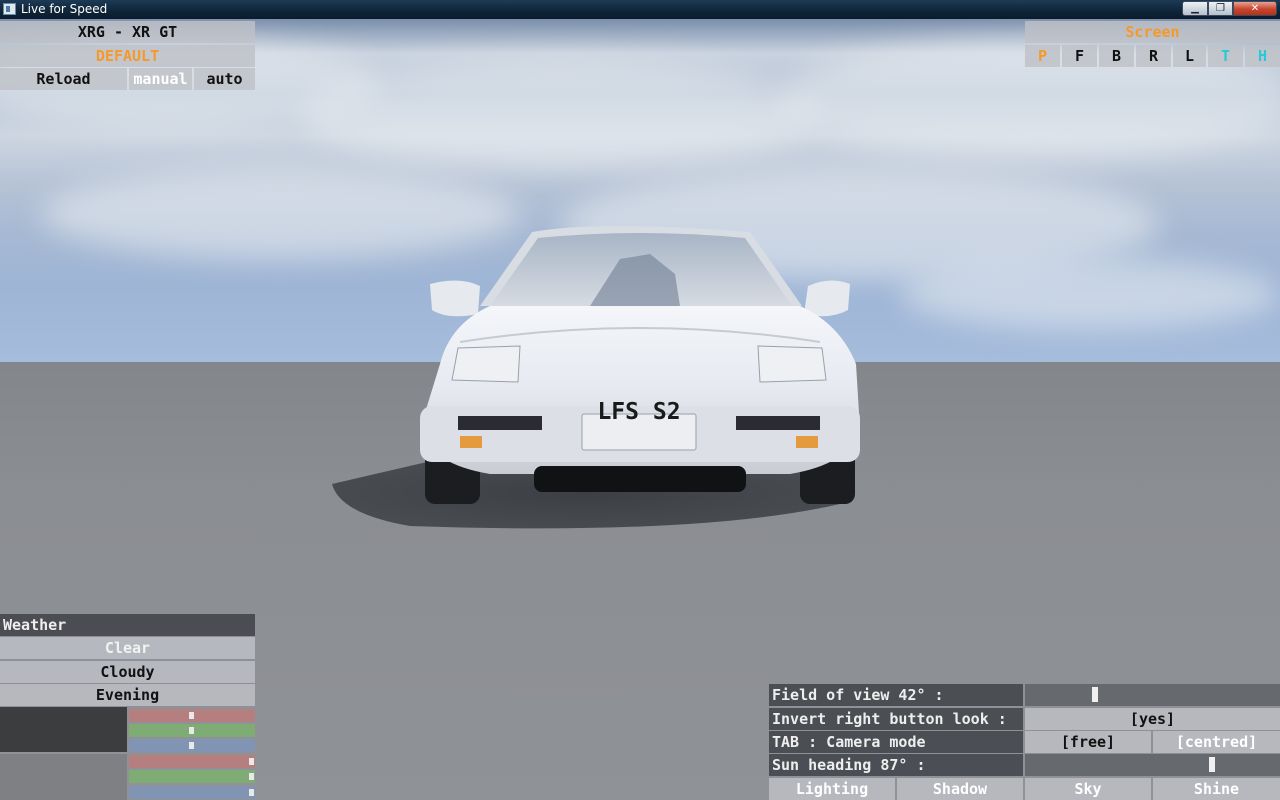 The width and height of the screenshot is (1280, 800). What do you see at coordinates (640, 9) in the screenshot?
I see `window-titlebar: Live for Speed ▁ ❐ ✕` at bounding box center [640, 9].